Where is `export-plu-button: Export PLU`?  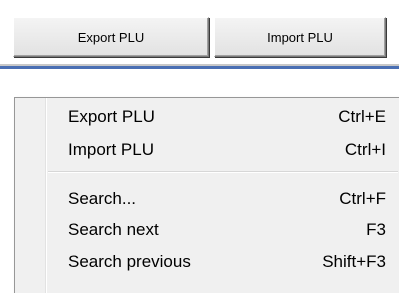
export-plu-button: Export PLU is located at coordinates (111, 37).